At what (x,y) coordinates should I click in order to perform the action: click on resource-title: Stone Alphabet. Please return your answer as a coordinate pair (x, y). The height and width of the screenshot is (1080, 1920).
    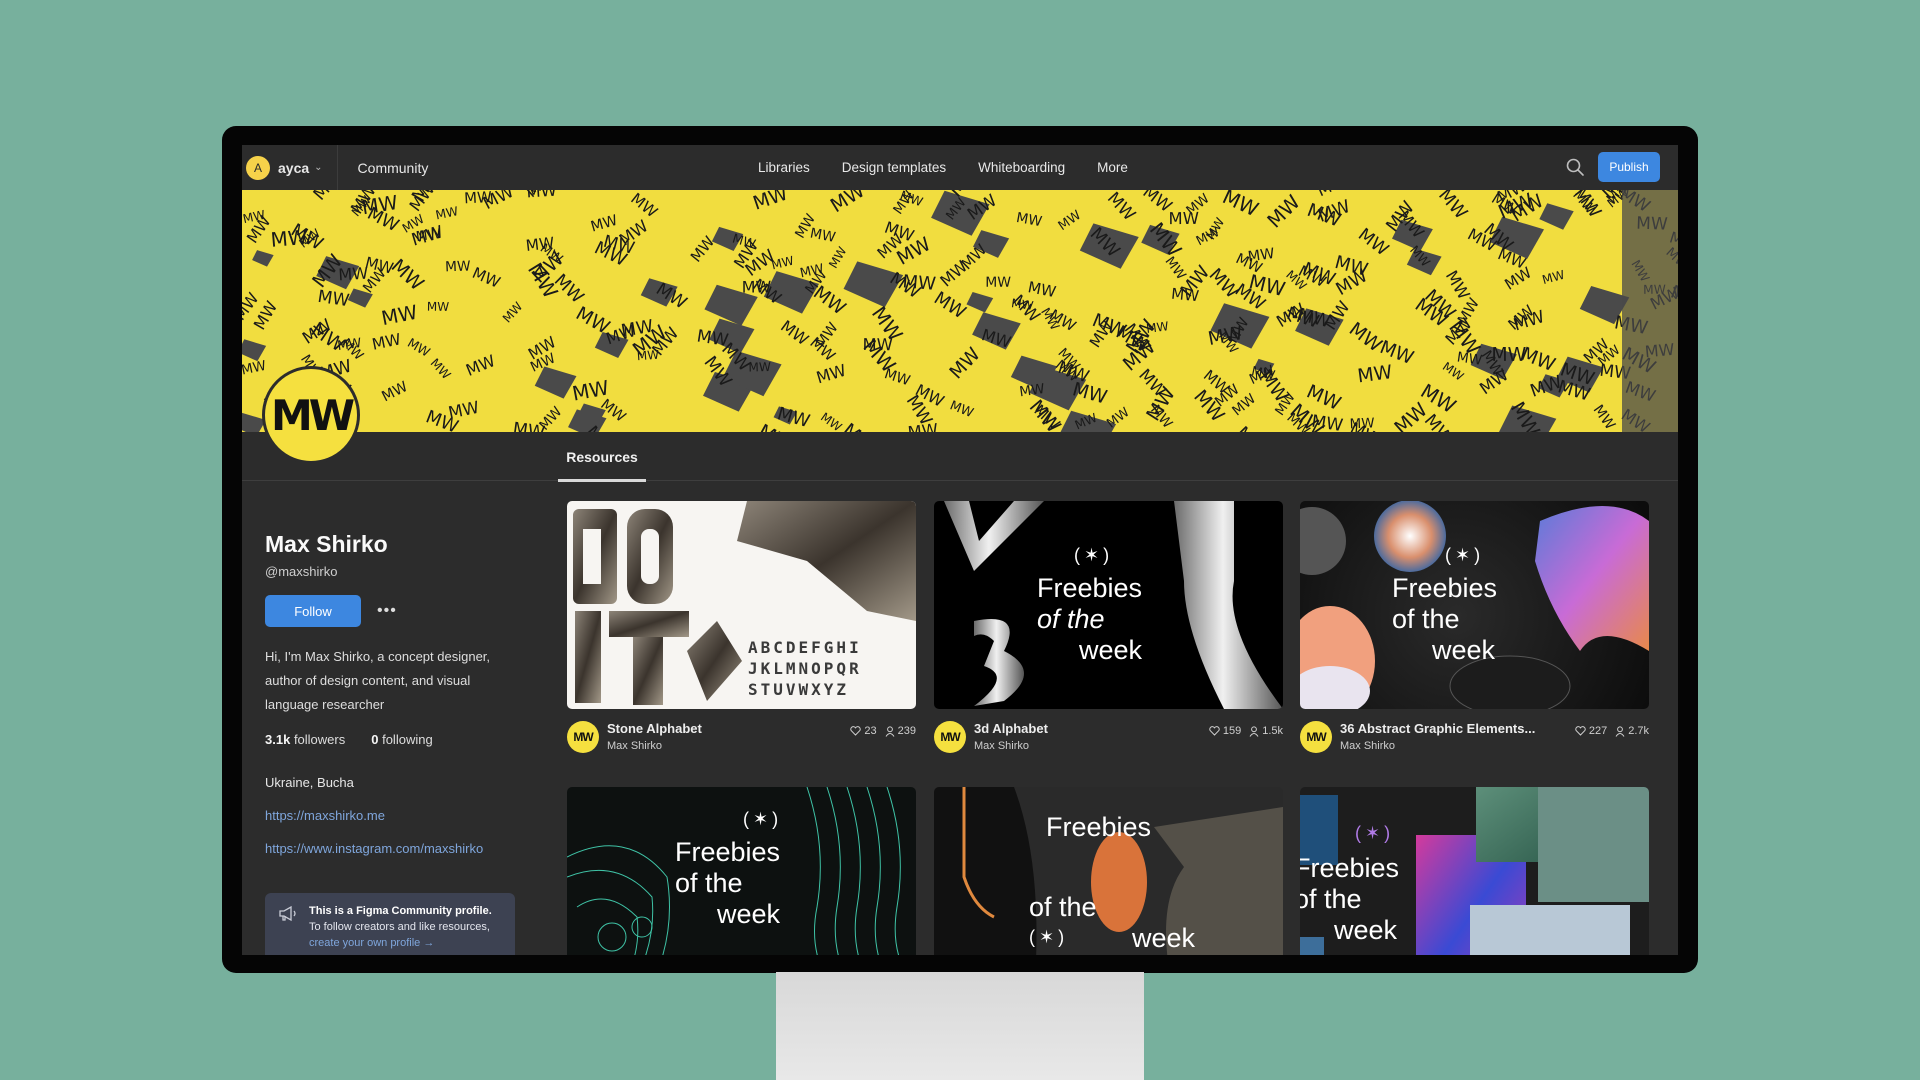
    Looking at the image, I should click on (654, 728).